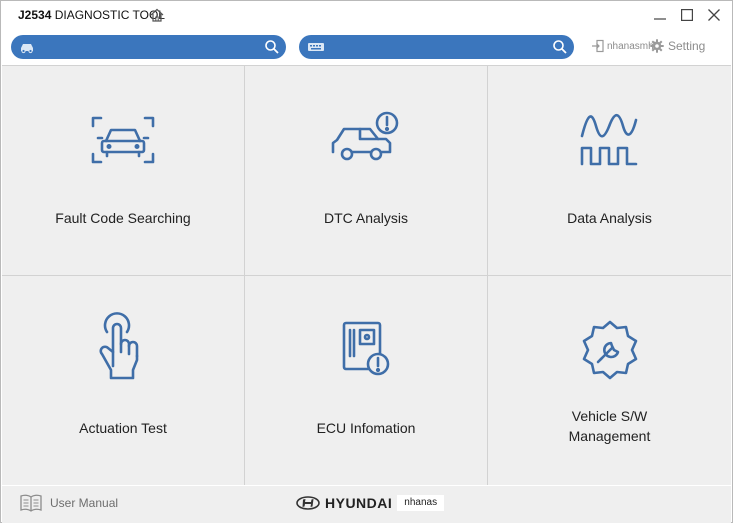 This screenshot has width=733, height=523. Describe the element at coordinates (141, 47) in the screenshot. I see `vehicle-search-input` at that location.